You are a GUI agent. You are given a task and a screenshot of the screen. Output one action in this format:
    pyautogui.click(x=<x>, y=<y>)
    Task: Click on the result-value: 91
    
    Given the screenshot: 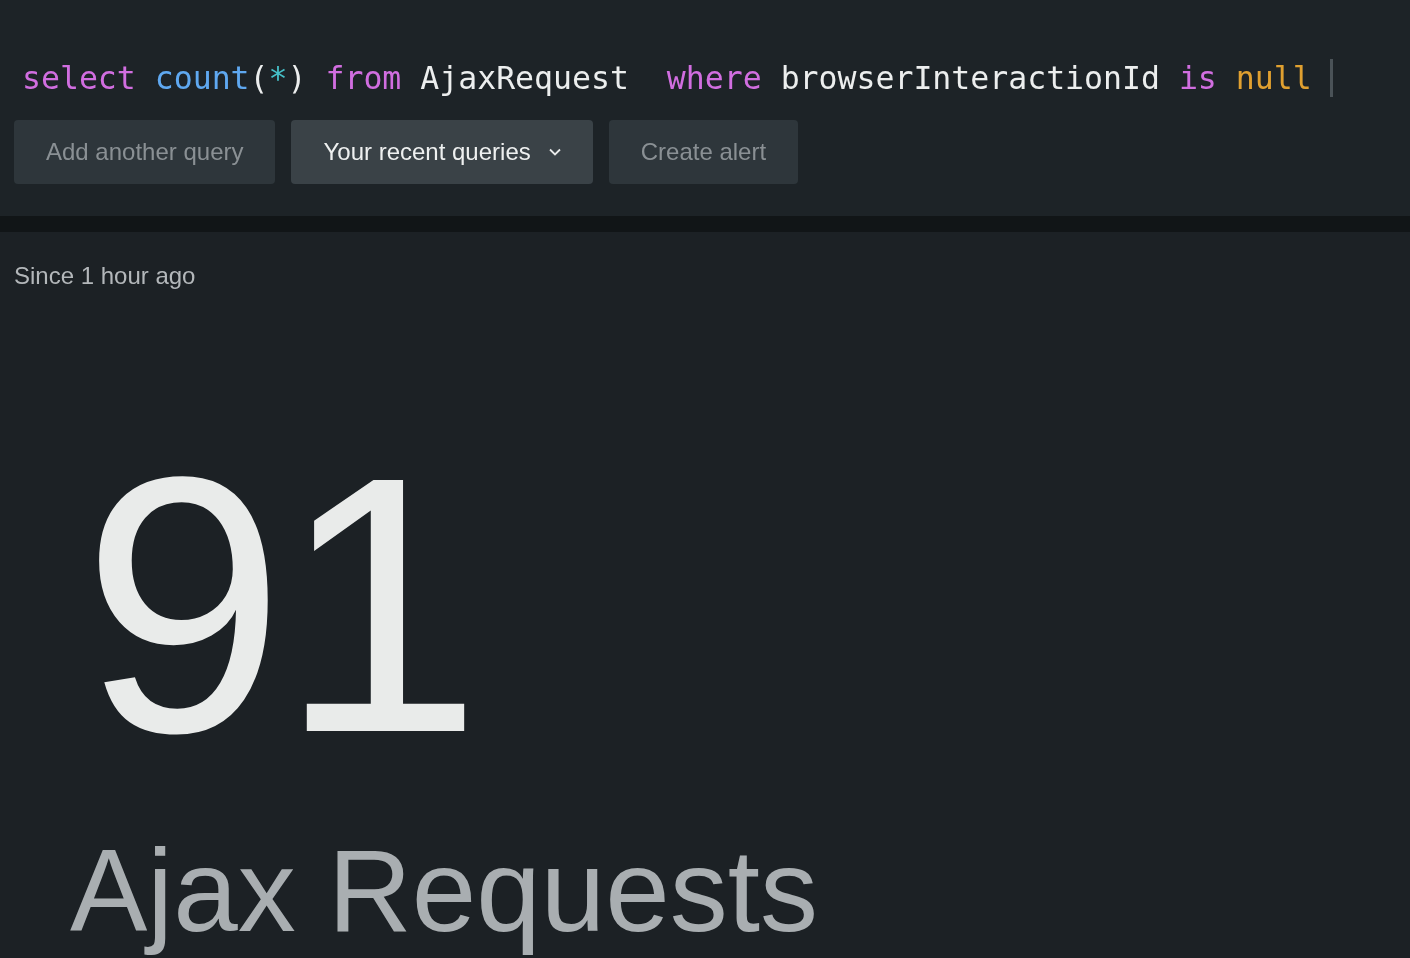 What is the action you would take?
    pyautogui.click(x=279, y=616)
    